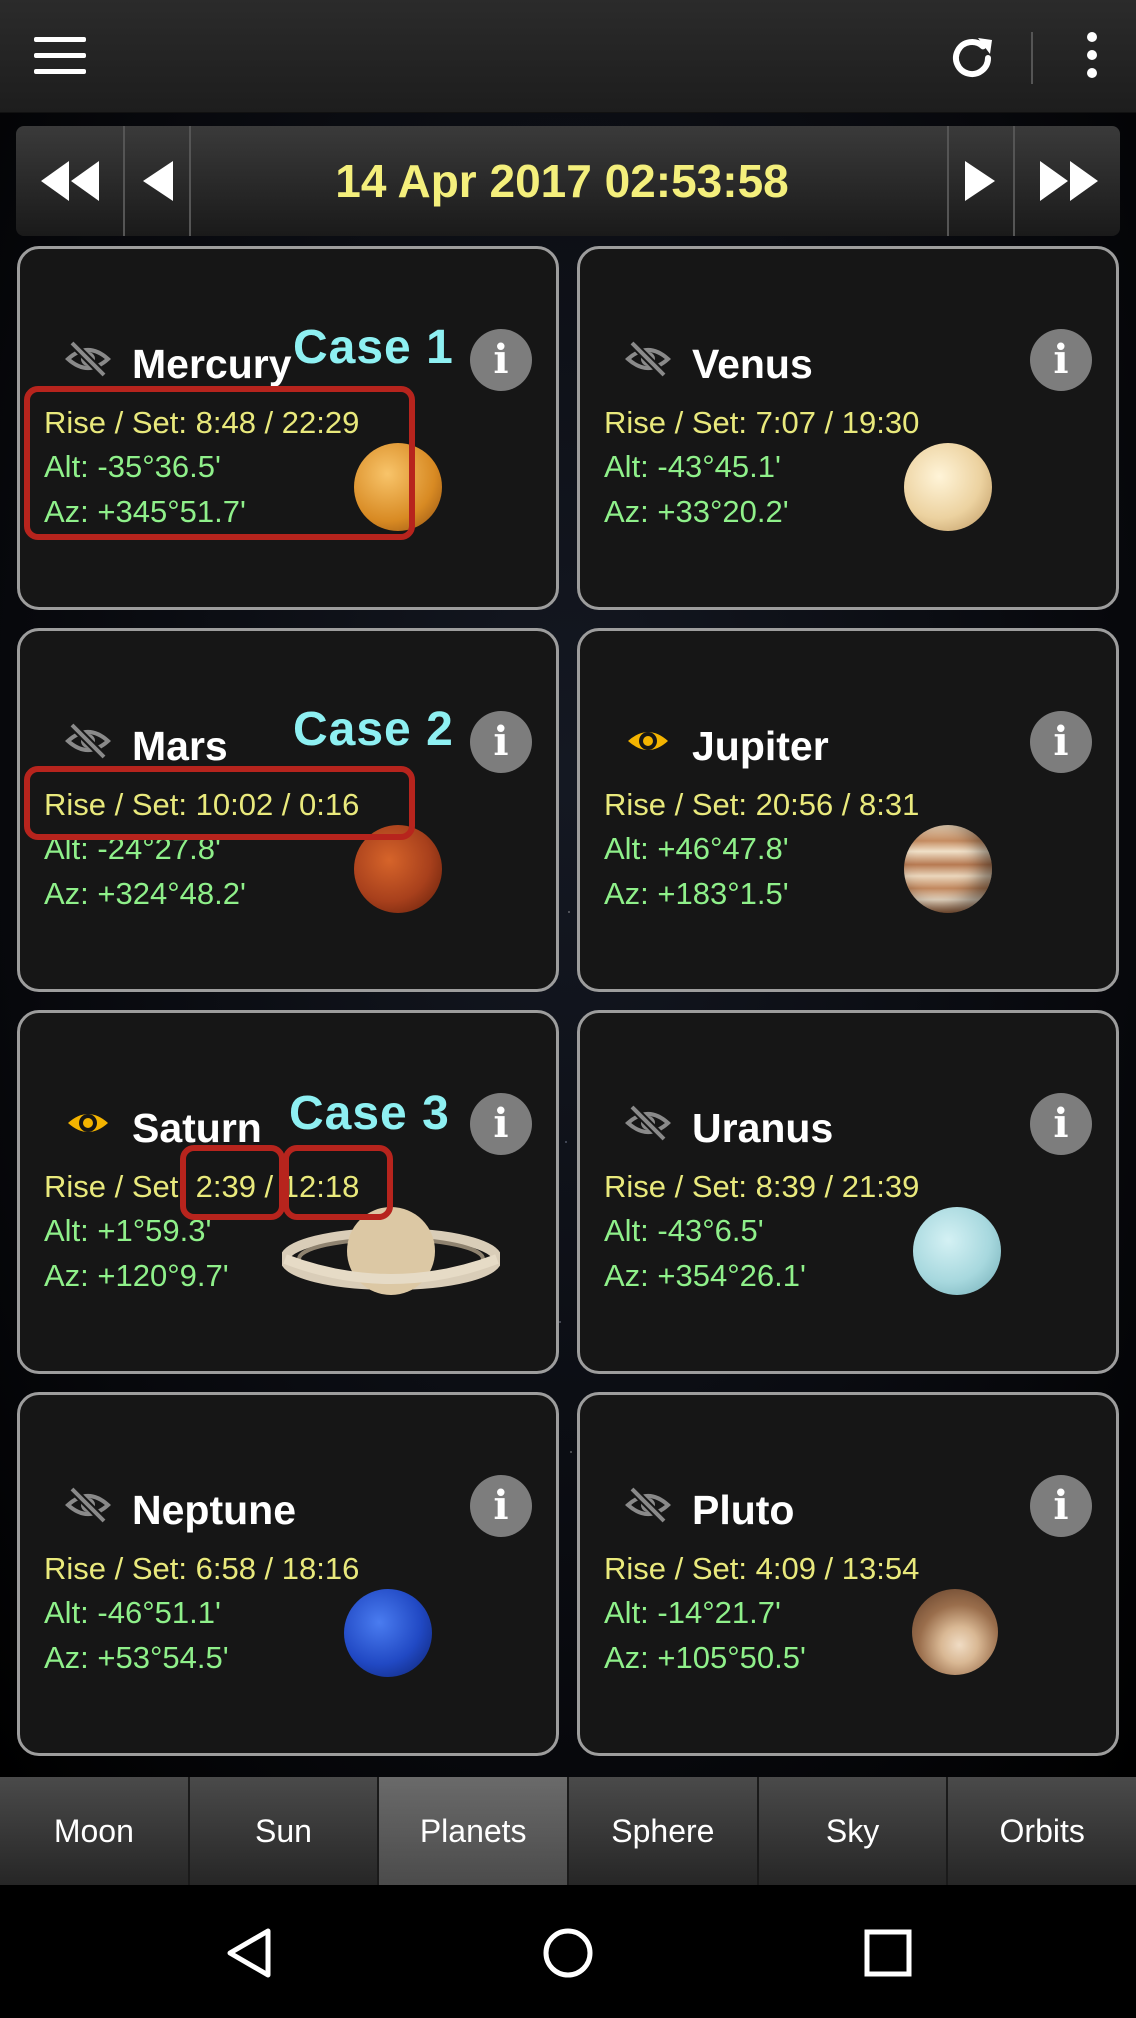 This screenshot has width=1136, height=2018. I want to click on venus-image, so click(948, 487).